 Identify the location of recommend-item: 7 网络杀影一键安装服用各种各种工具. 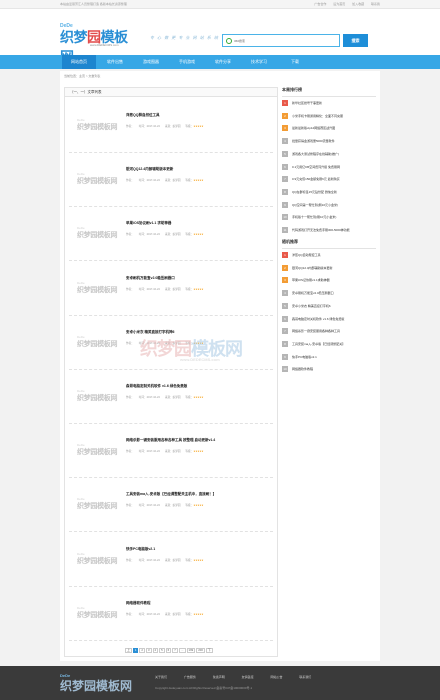
(329, 331).